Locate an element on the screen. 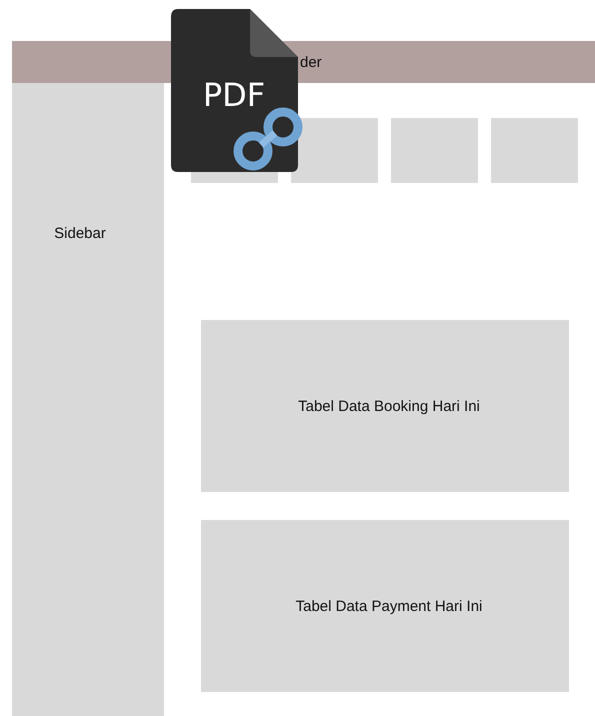 This screenshot has width=595, height=716. pdf-label: PDF is located at coordinates (234, 95).